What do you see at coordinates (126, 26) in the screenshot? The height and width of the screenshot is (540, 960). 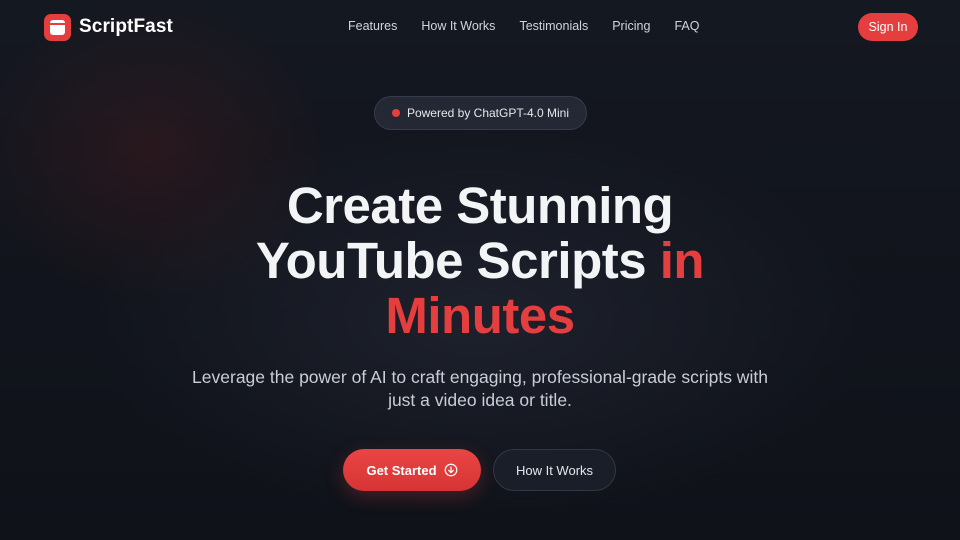 I see `brand-name: ScriptFast` at bounding box center [126, 26].